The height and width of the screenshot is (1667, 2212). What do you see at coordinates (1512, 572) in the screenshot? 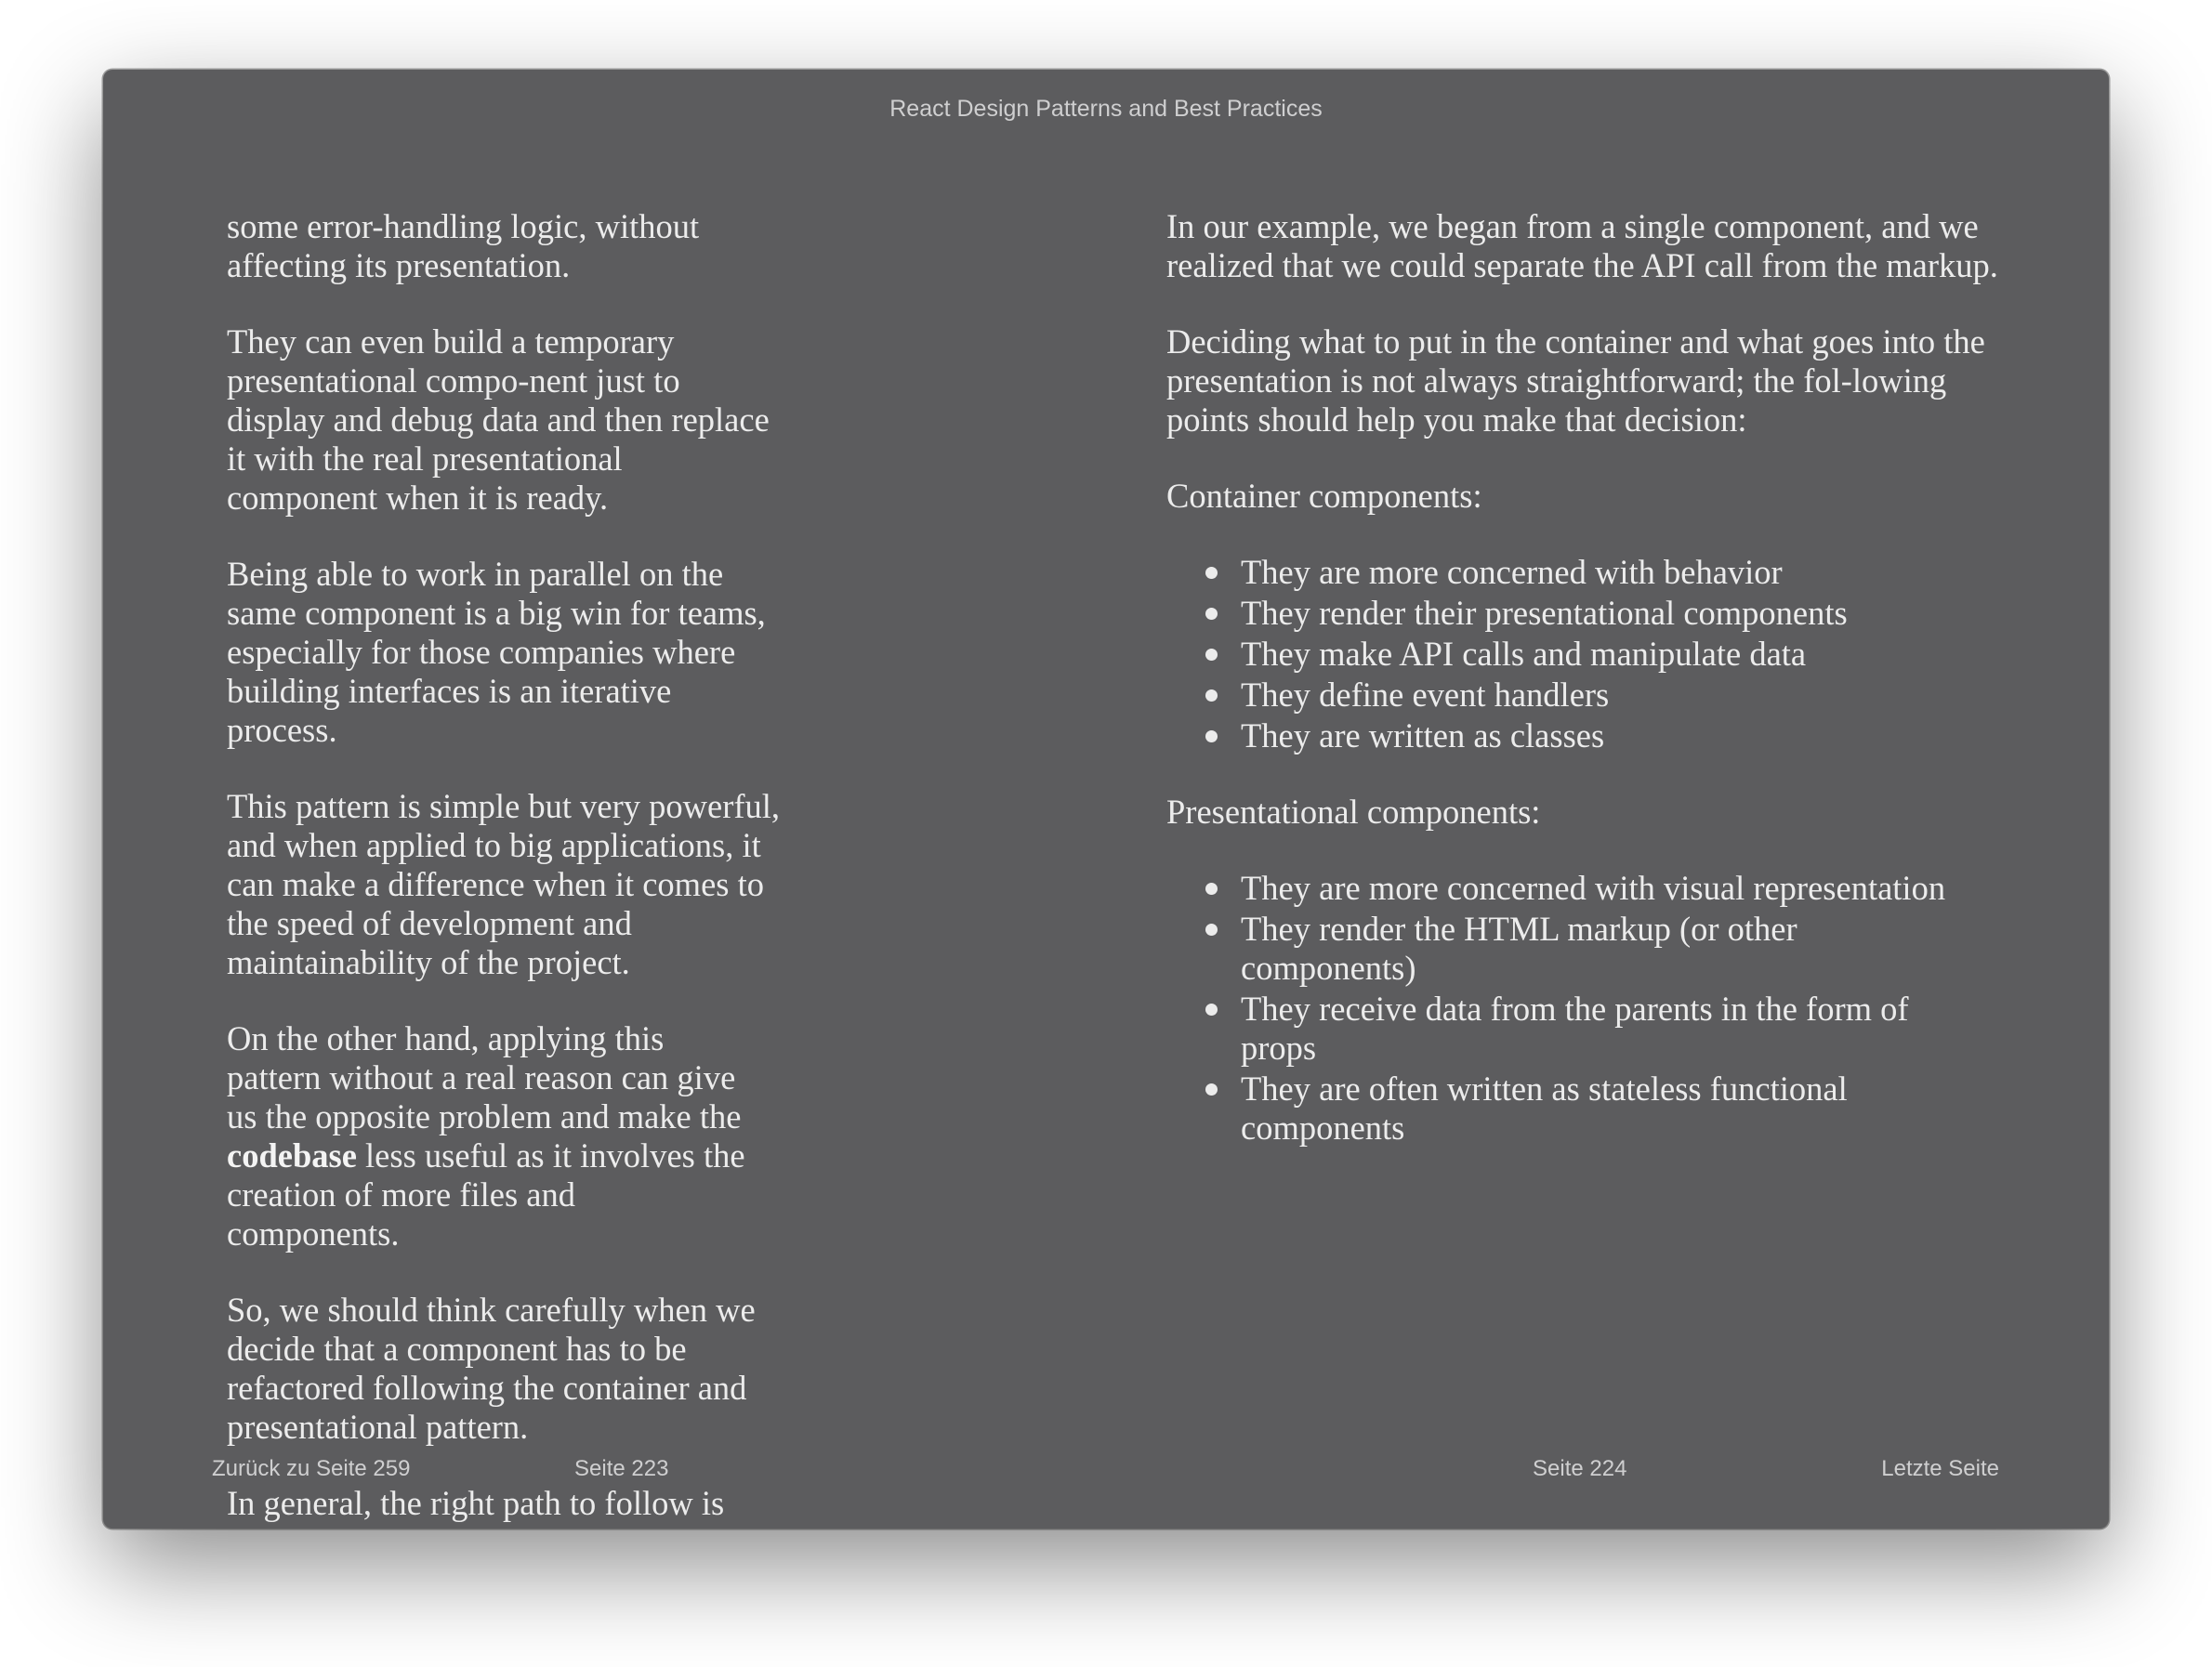
I see `list-item-text: They are more concerned with behavior` at bounding box center [1512, 572].